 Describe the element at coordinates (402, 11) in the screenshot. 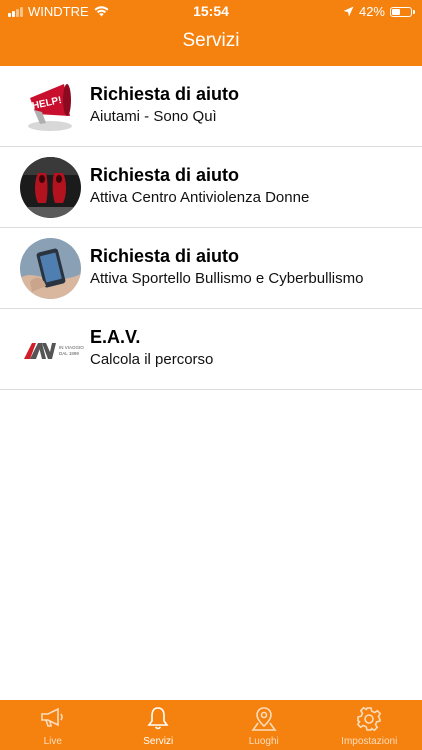

I see `battery-icon` at that location.